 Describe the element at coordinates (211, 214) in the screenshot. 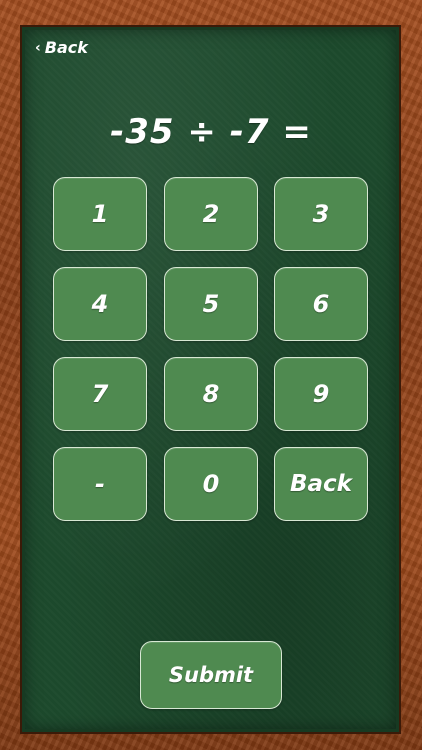

I see `key-2: 2` at that location.